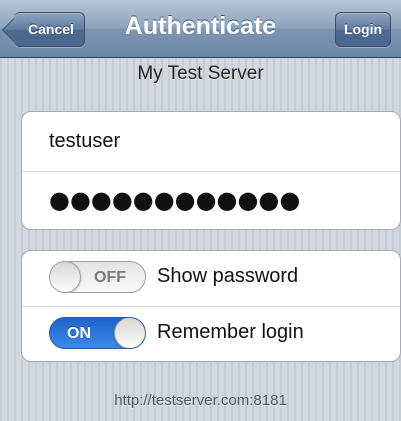 The width and height of the screenshot is (401, 421). I want to click on show-password-row: OFF Show password, so click(211, 278).